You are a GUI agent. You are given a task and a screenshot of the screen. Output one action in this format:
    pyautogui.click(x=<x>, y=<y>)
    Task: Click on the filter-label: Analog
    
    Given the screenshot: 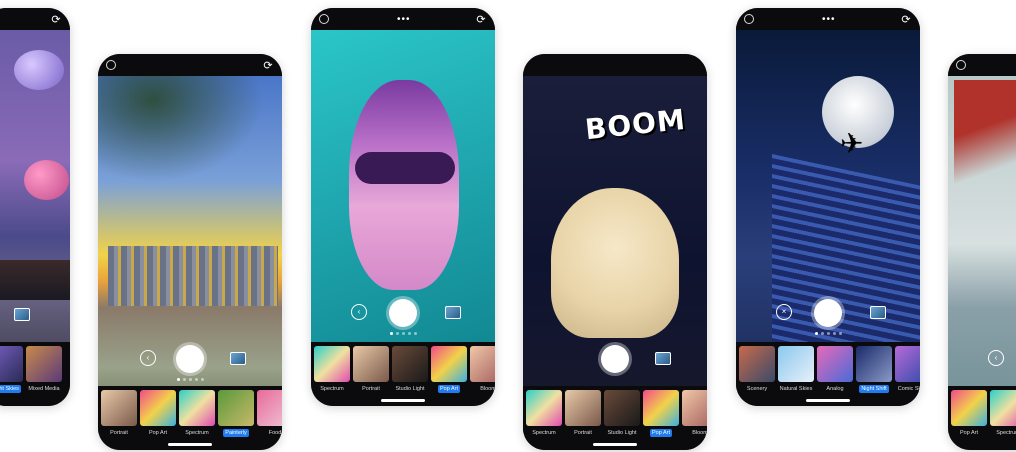 What is the action you would take?
    pyautogui.click(x=835, y=389)
    